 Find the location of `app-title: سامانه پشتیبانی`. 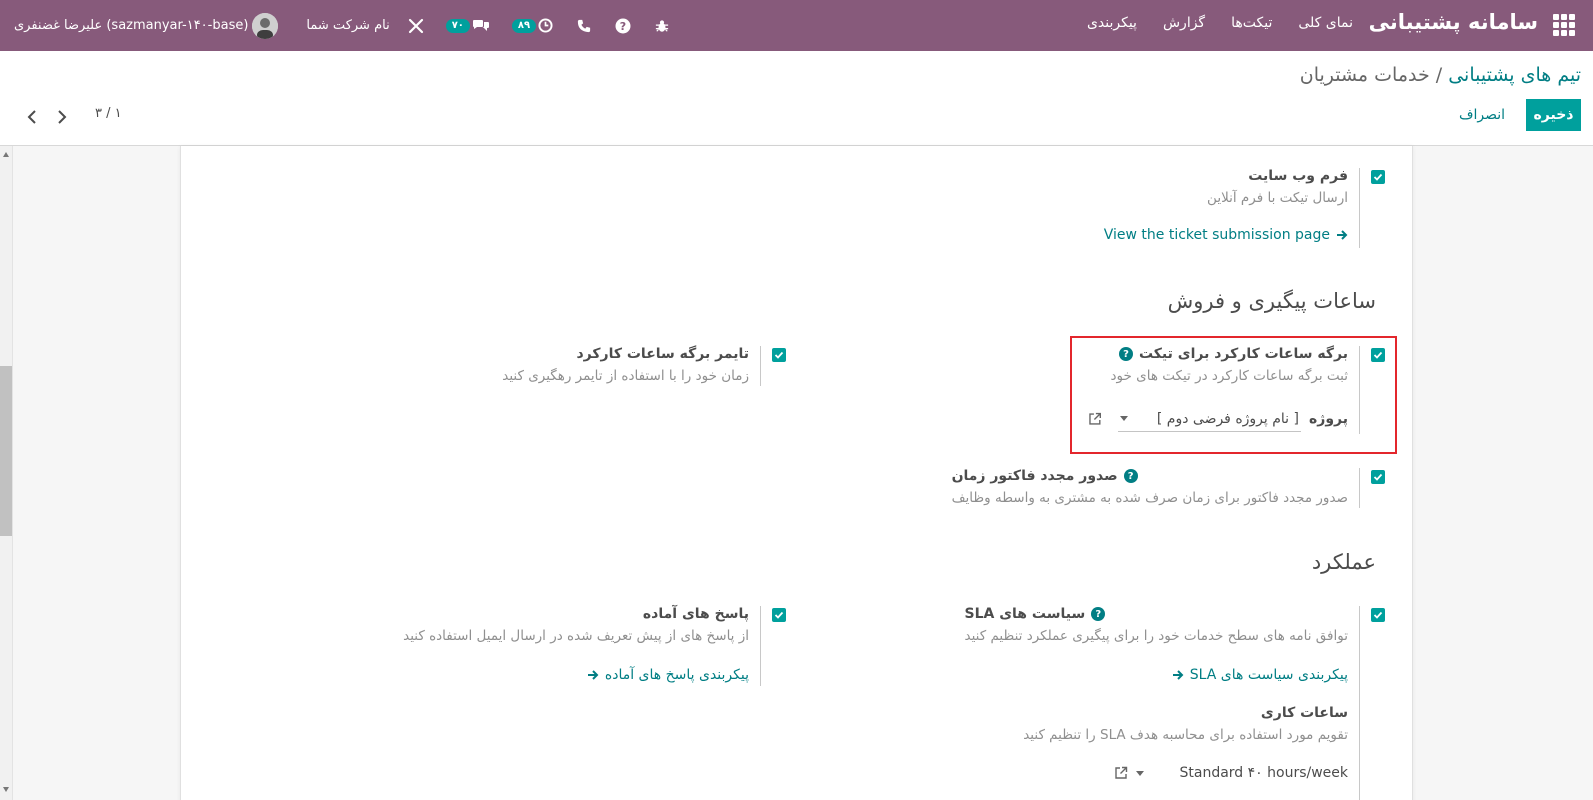

app-title: سامانه پشتیبانی is located at coordinates (1453, 22).